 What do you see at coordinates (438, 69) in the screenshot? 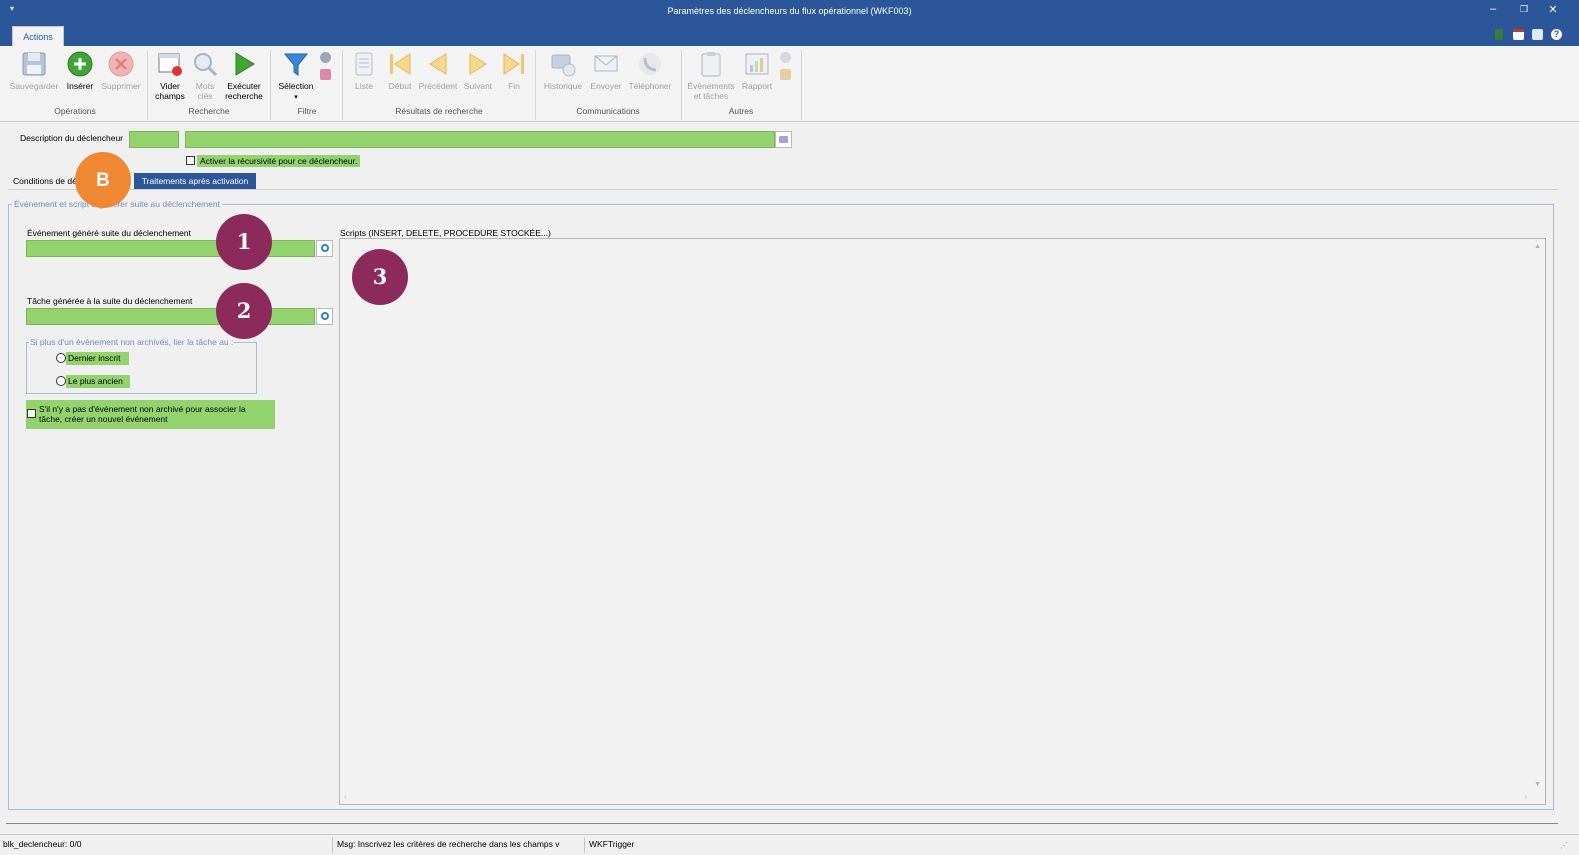
I see `previous-button: Précédent` at bounding box center [438, 69].